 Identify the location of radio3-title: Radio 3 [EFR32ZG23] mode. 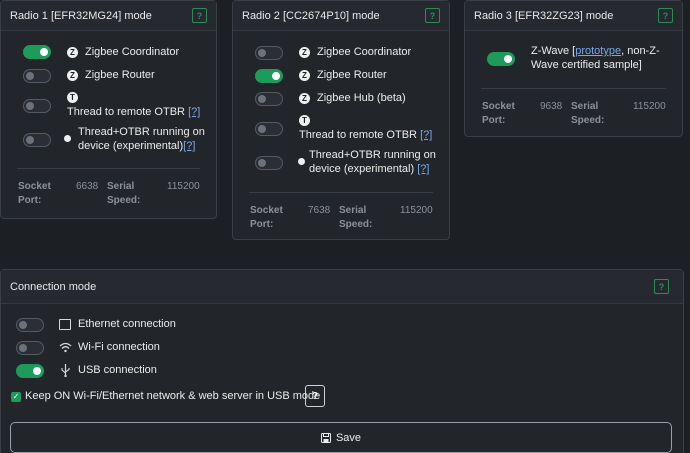
(544, 15).